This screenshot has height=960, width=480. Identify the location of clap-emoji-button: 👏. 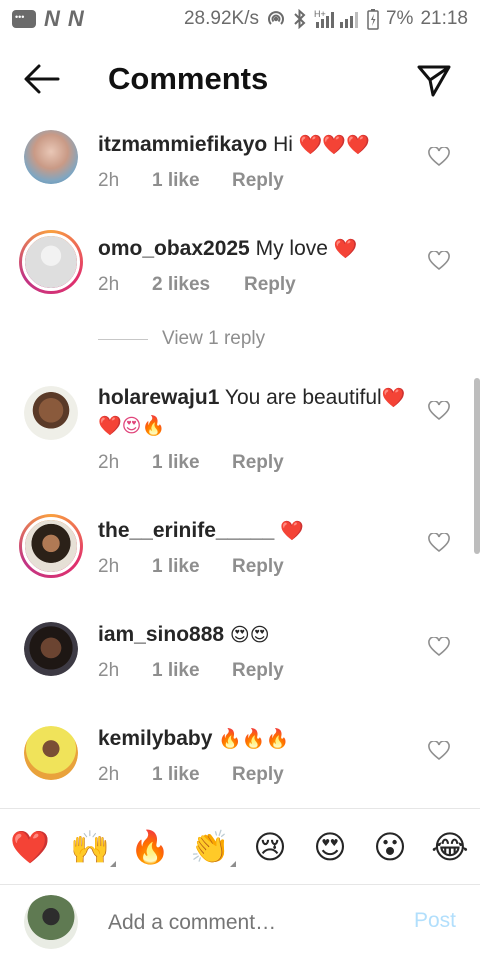
(213, 847).